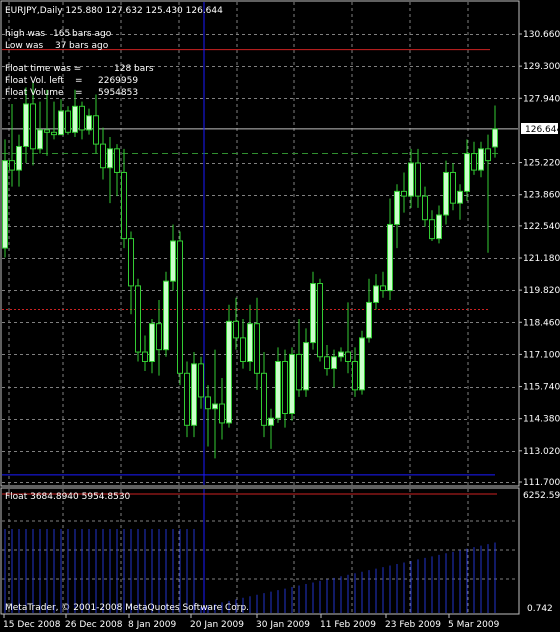  What do you see at coordinates (34, 81) in the screenshot?
I see `float-vol-label: Float Vol. left` at bounding box center [34, 81].